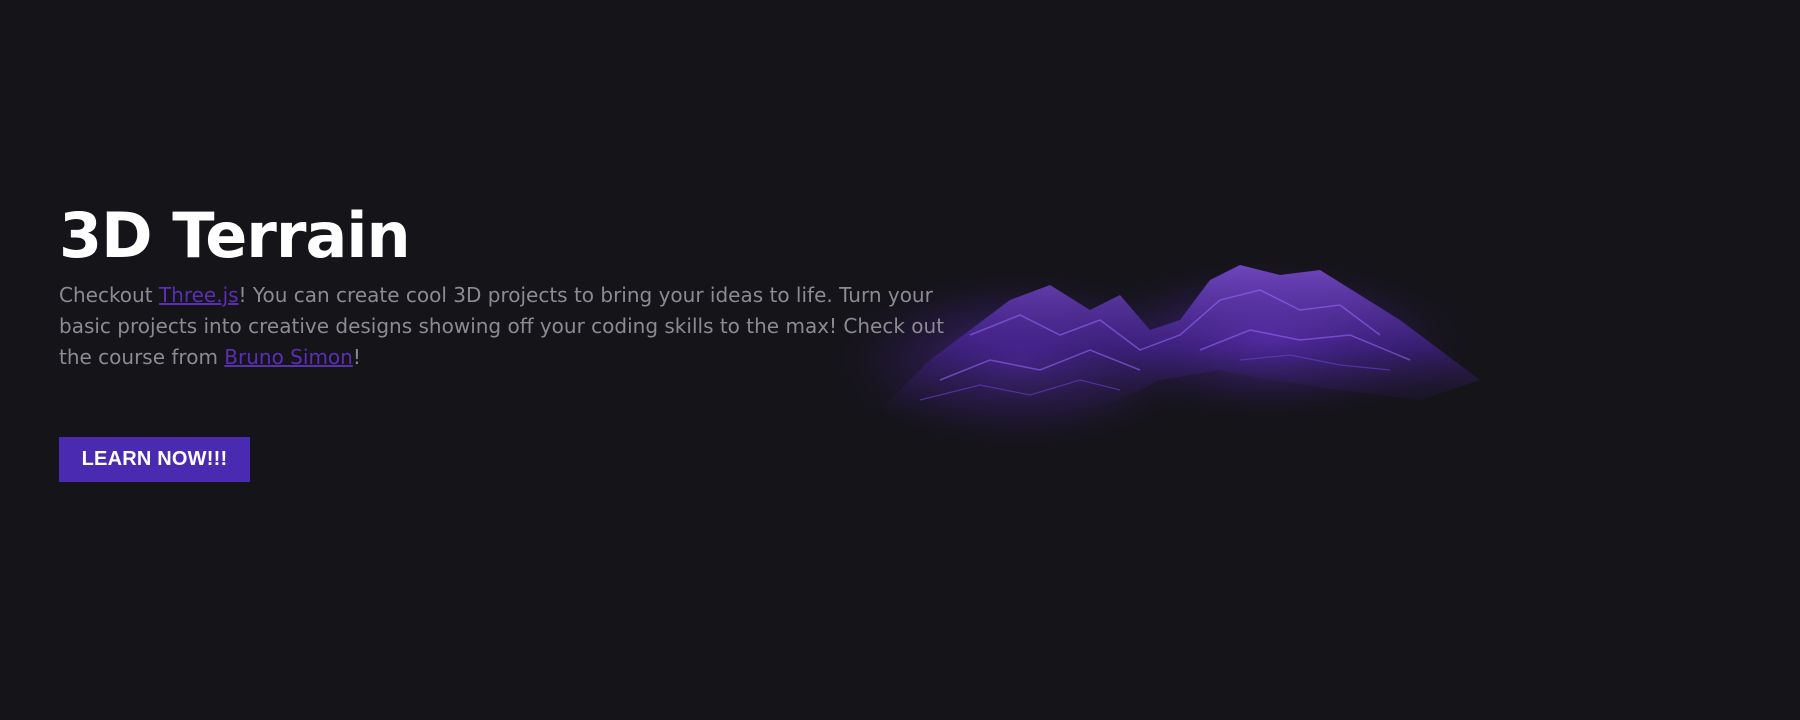 Image resolution: width=1800 pixels, height=720 pixels. I want to click on page-title: 3D Terrain, so click(235, 235).